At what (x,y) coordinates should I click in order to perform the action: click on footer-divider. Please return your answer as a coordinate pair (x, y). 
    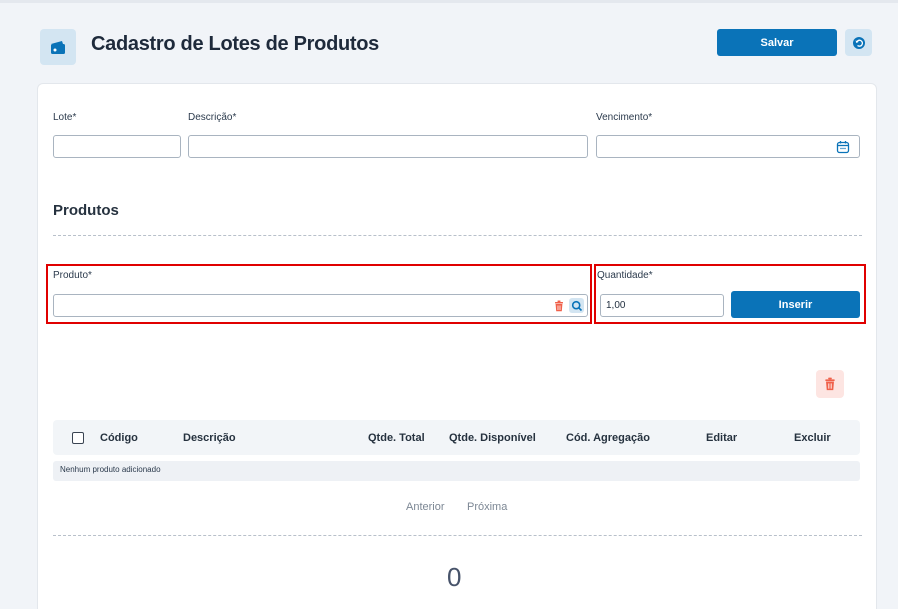
    Looking at the image, I should click on (457, 535).